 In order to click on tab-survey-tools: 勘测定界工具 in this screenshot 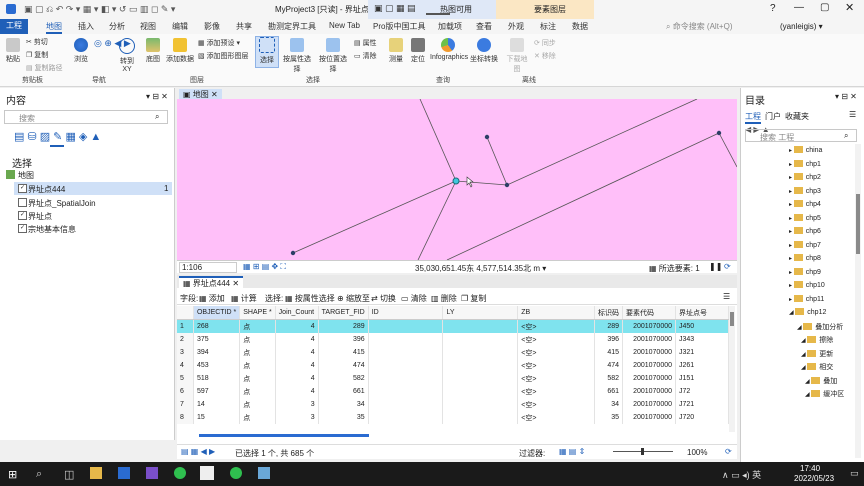, I will do `click(292, 26)`.